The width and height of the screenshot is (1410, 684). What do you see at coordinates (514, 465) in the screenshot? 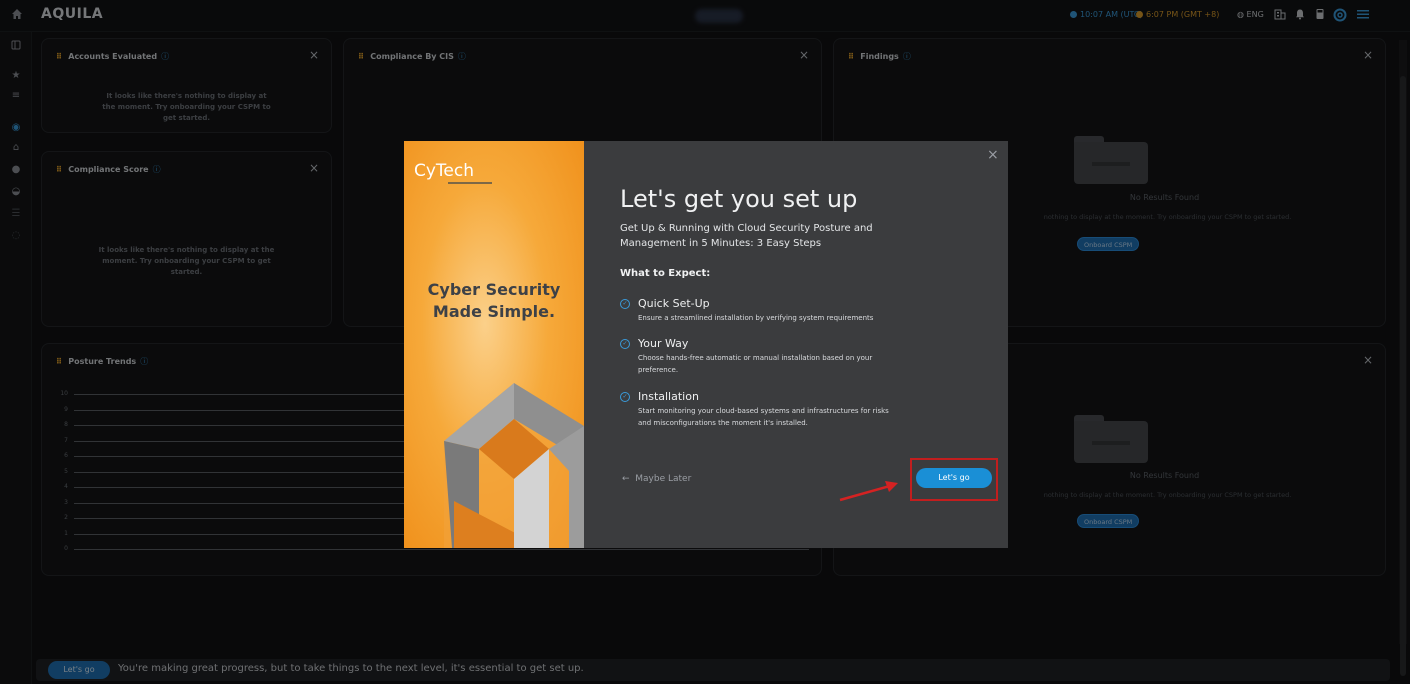
I see `cube-illustration` at bounding box center [514, 465].